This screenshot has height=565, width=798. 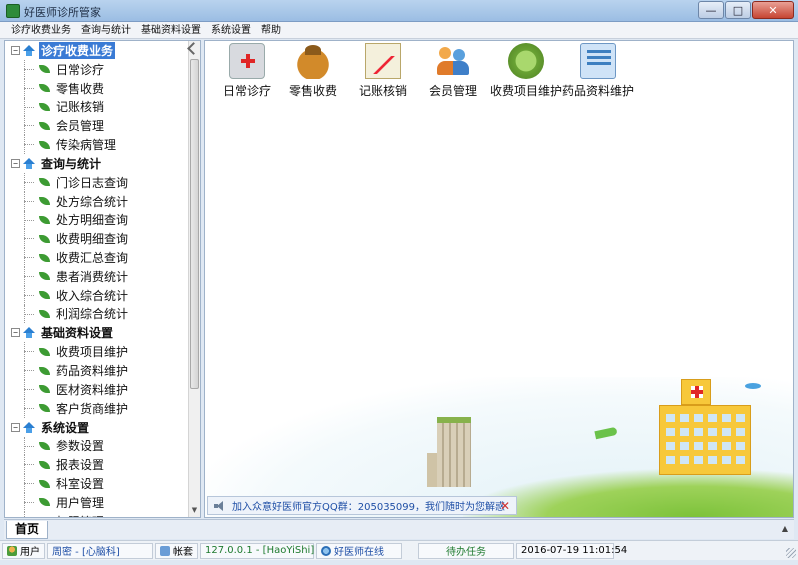 I want to click on tree-item: 患者消费统计, so click(x=97, y=276).